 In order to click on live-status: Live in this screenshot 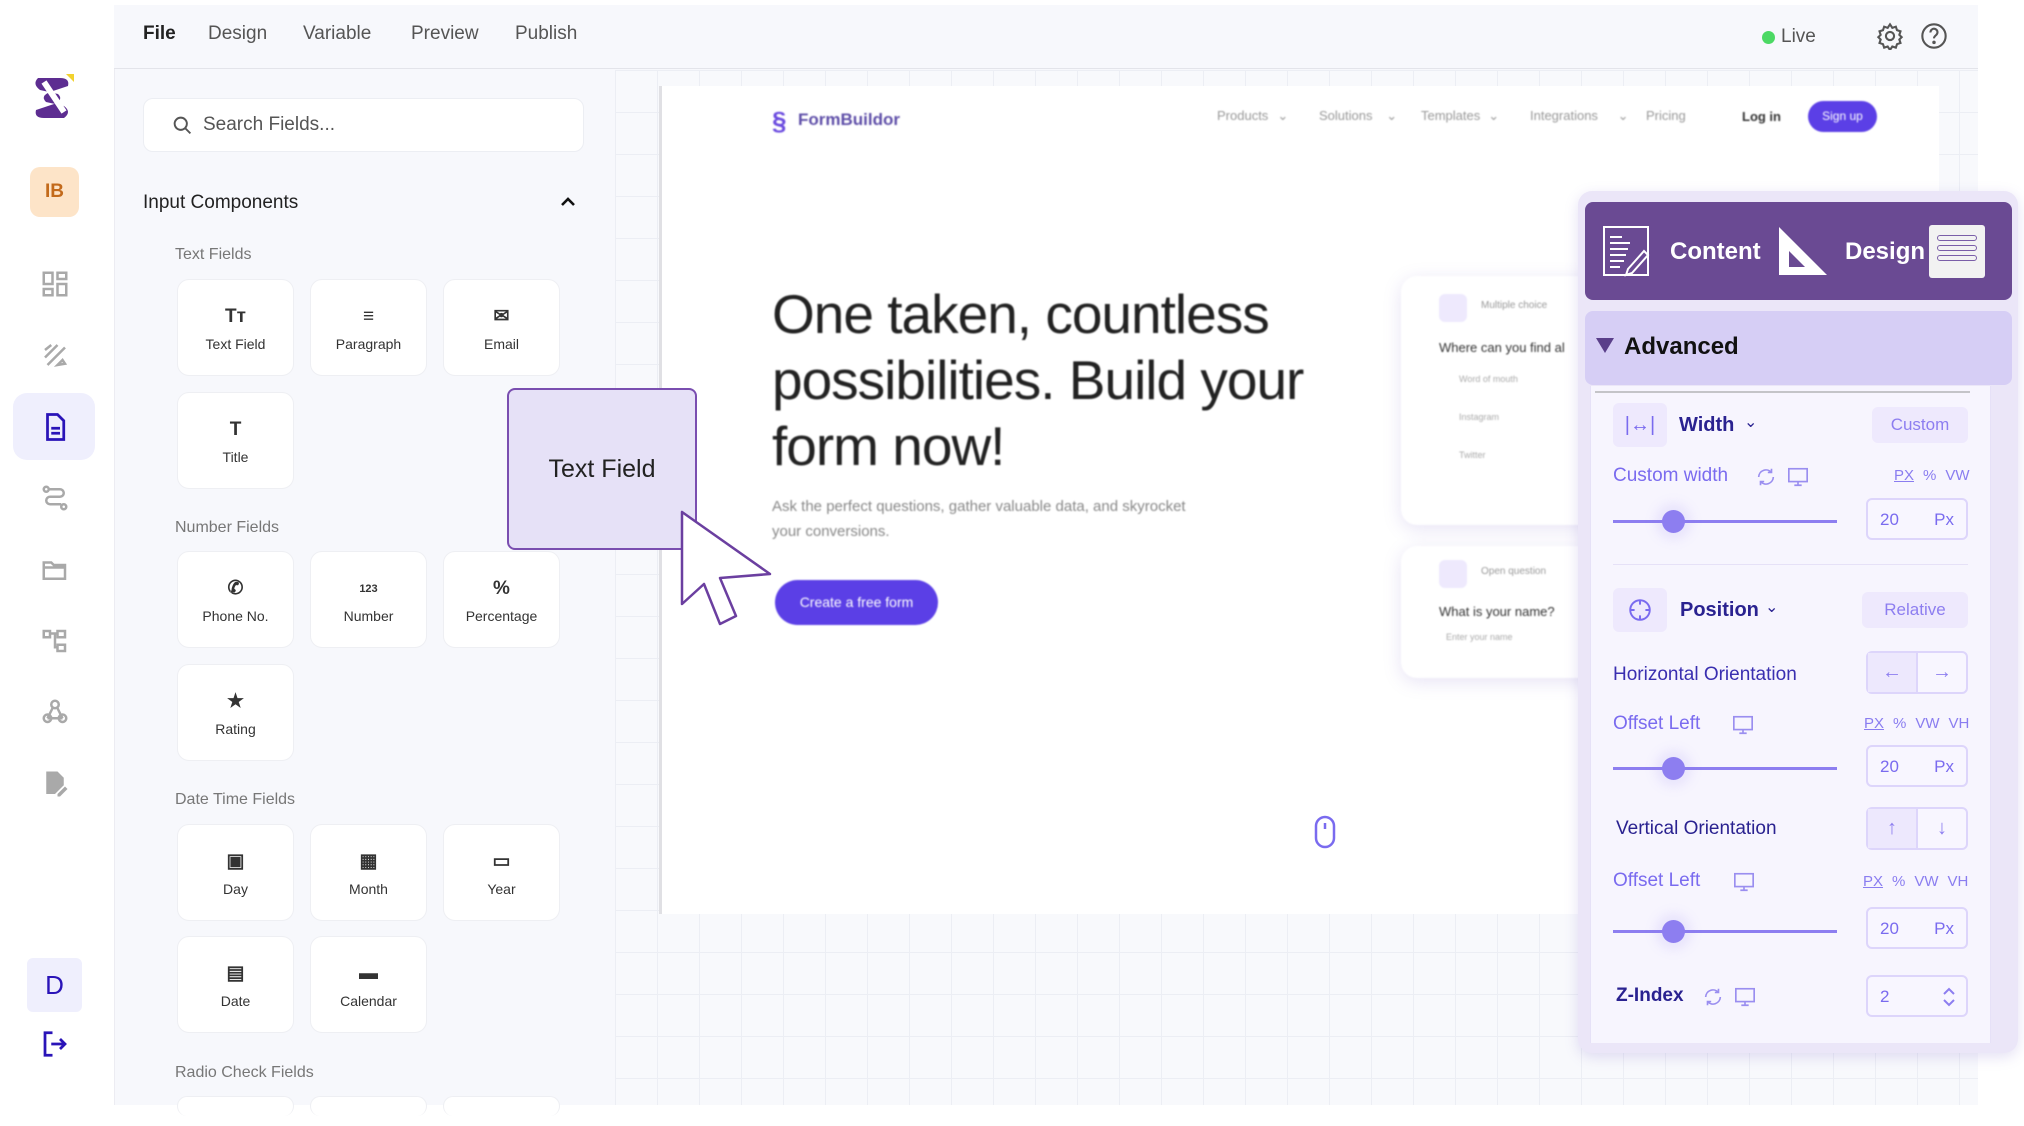, I will do `click(1798, 36)`.